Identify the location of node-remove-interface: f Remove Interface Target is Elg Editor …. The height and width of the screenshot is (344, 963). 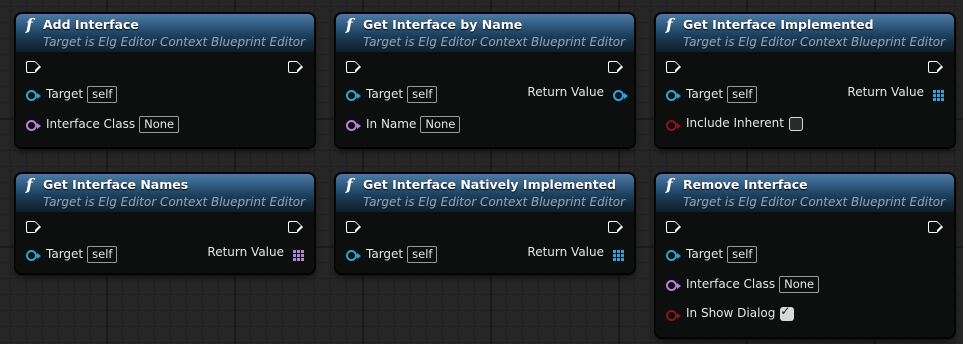
(805, 255).